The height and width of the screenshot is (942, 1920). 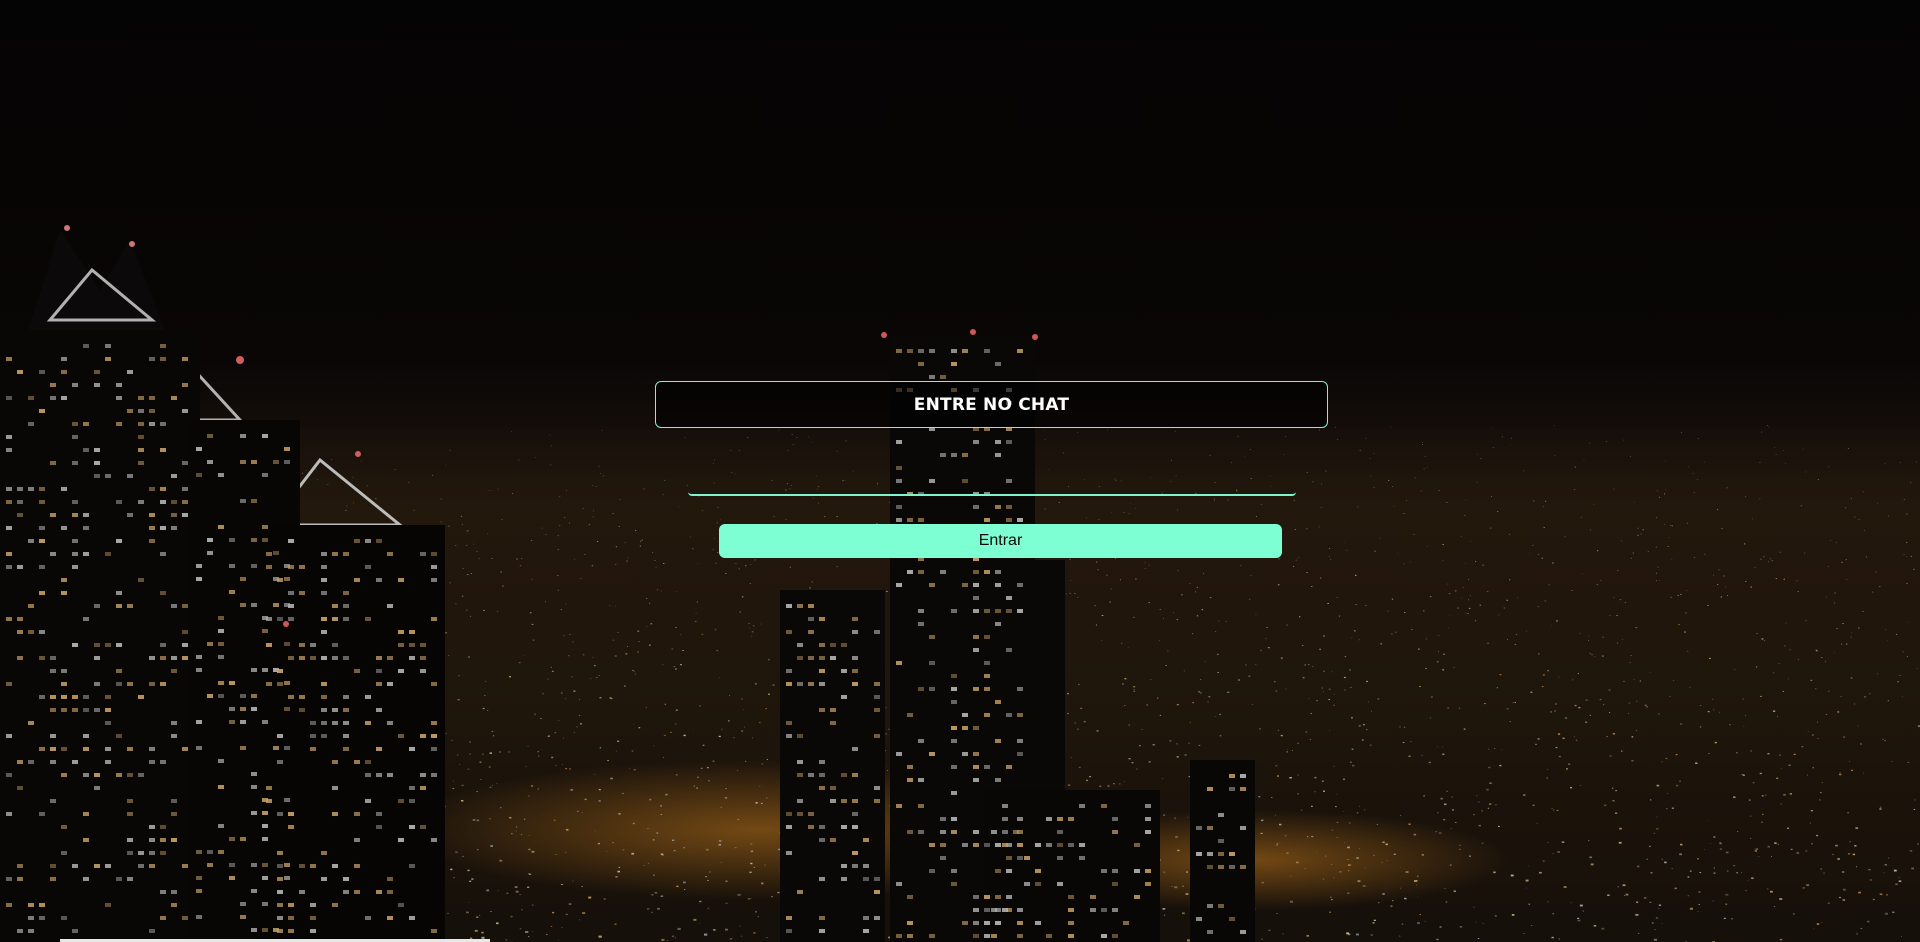 I want to click on page-title: ENTRE NO CHAT, so click(x=991, y=404).